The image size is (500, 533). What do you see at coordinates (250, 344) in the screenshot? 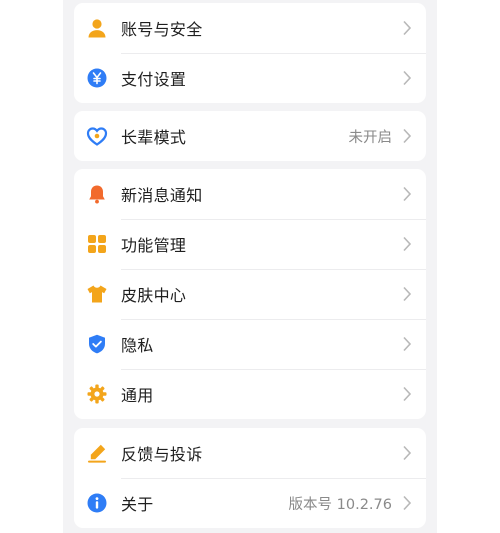
I see `settings-item-privacy: 隐私` at bounding box center [250, 344].